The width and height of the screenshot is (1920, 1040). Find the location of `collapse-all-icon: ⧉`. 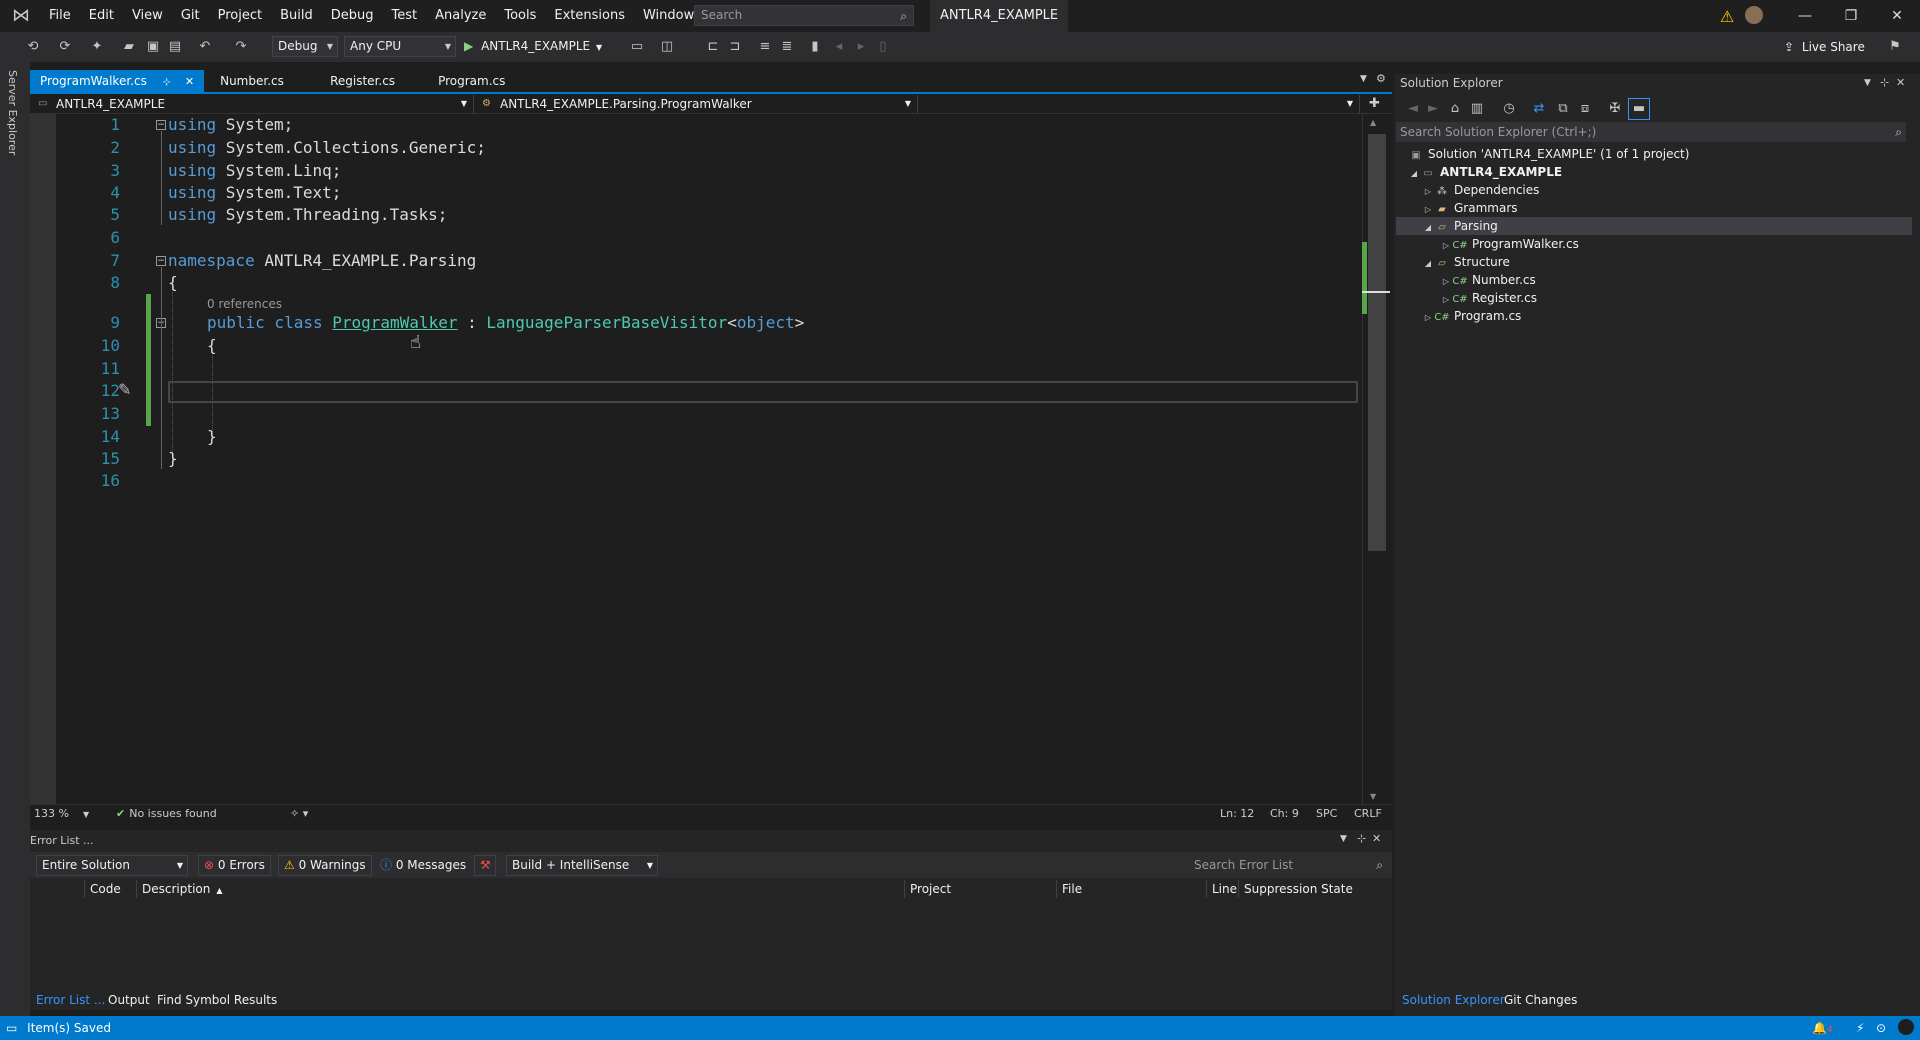

collapse-all-icon: ⧉ is located at coordinates (1563, 109).